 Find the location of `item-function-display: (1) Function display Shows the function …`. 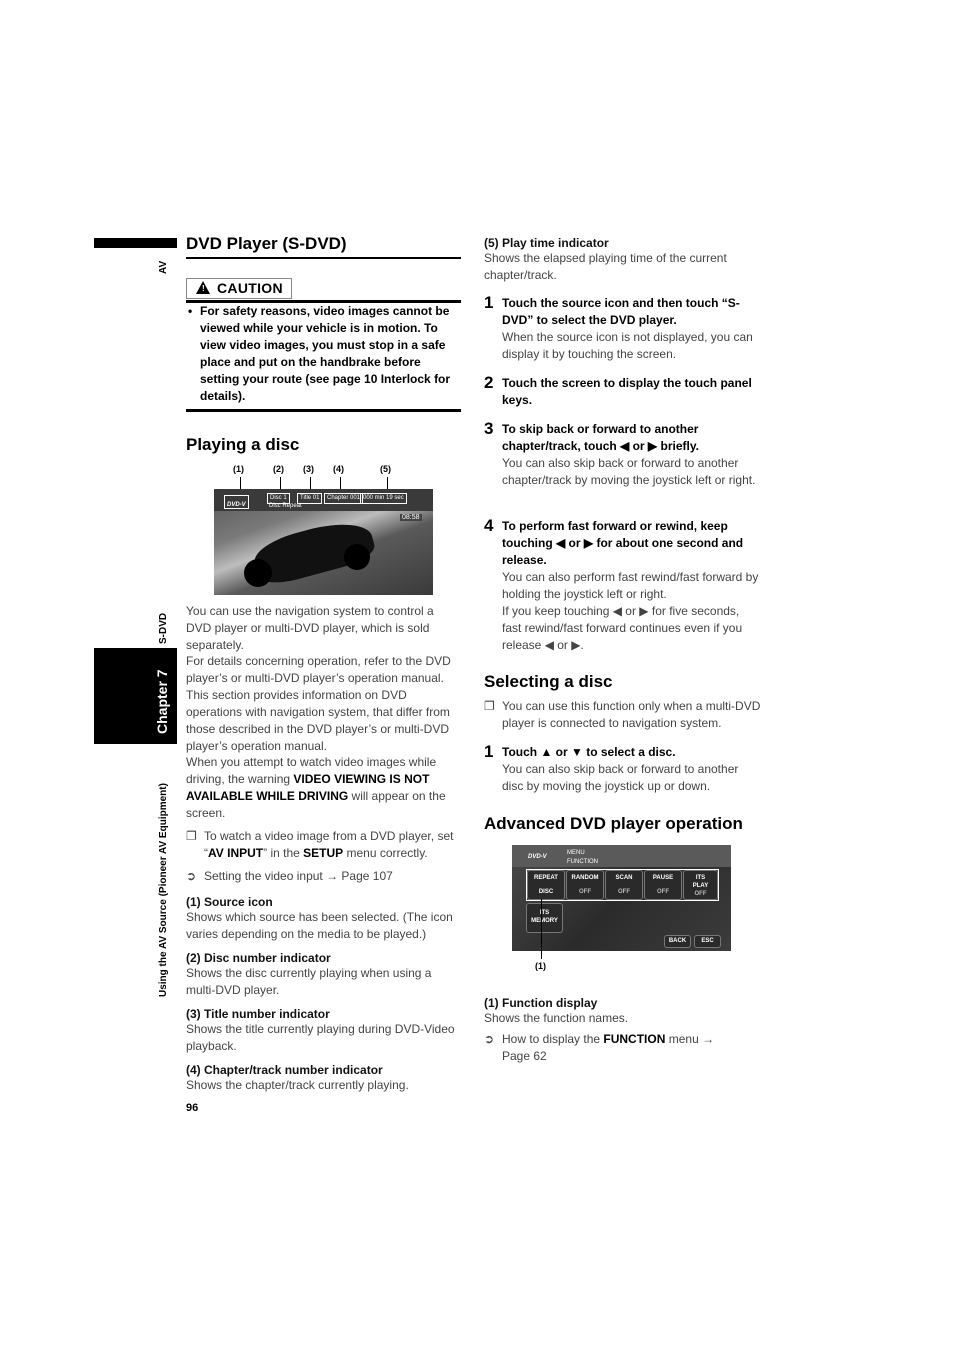

item-function-display: (1) Function display Shows the function … is located at coordinates (556, 1010).